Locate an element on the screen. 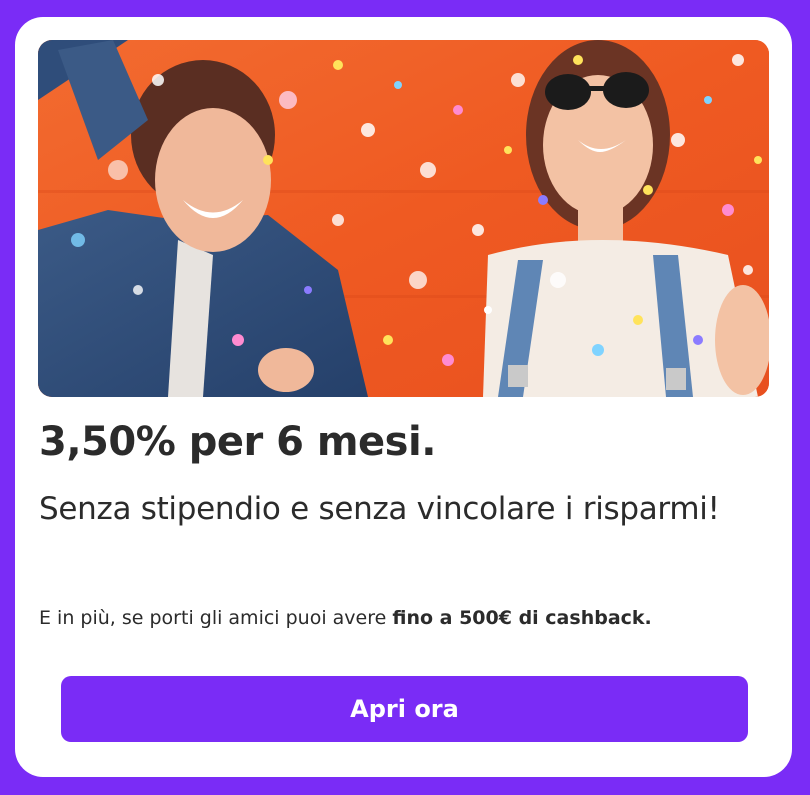  promo-body-prefix: E in più, se porti gli amici puoi avere is located at coordinates (216, 618).